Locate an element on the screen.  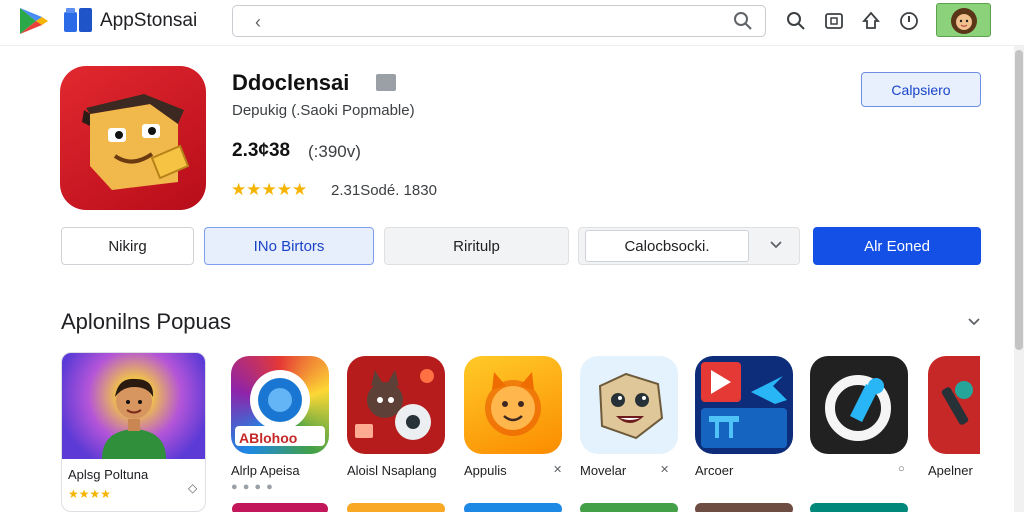
primary-action-button: Alr Eoned is located at coordinates (897, 246).